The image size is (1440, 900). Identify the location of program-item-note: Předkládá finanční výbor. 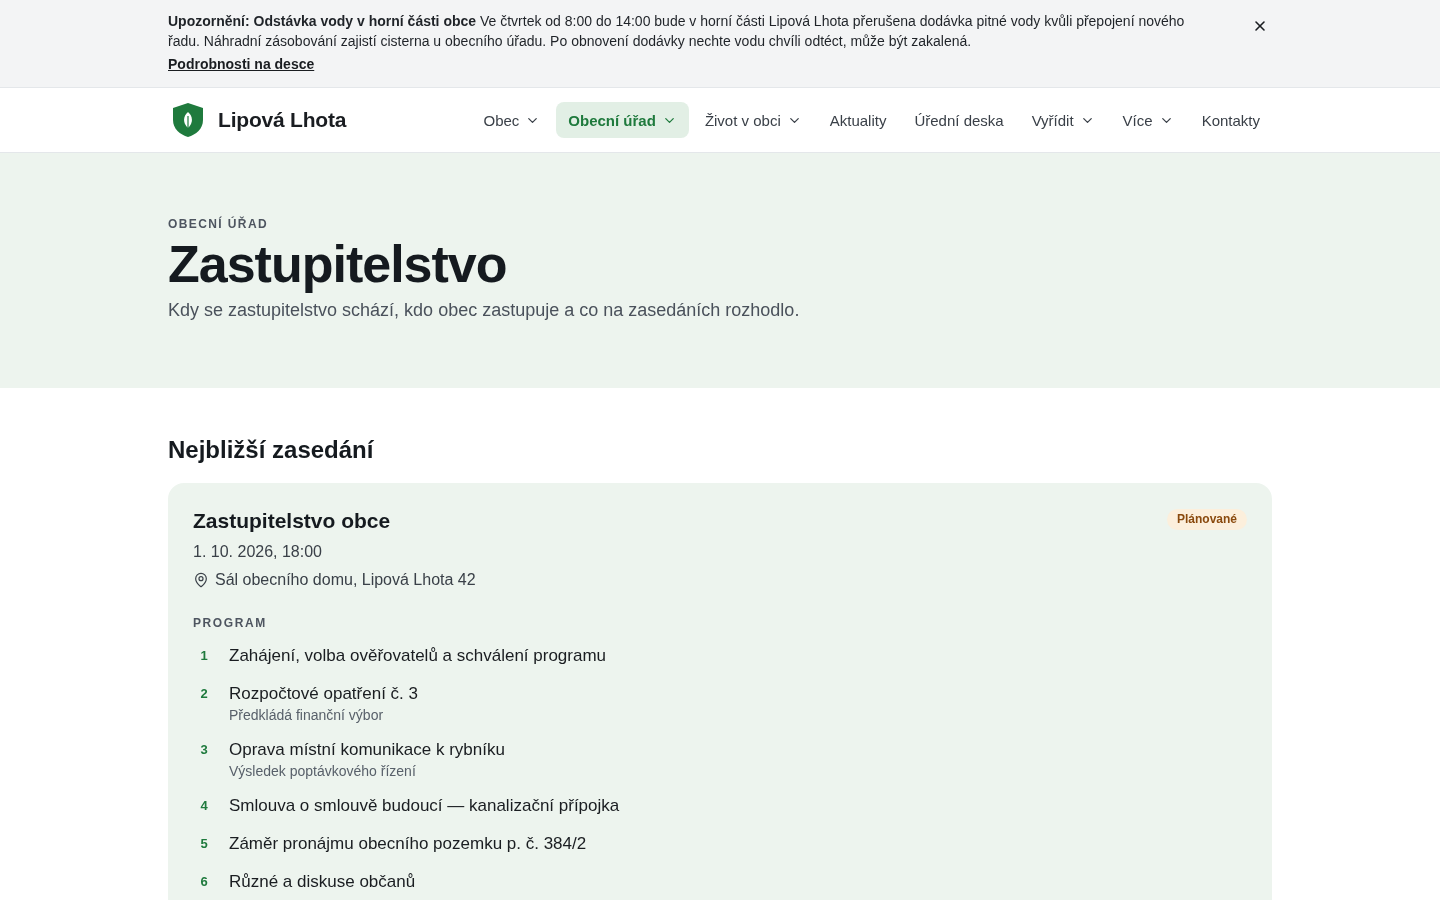
(307, 715).